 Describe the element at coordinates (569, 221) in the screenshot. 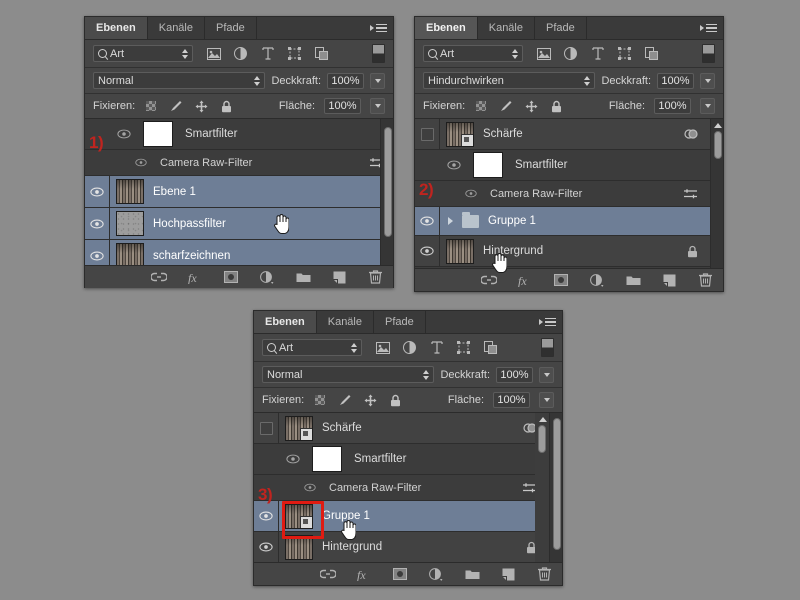

I see `layer-row-gruppe-1: Gruppe 1` at that location.